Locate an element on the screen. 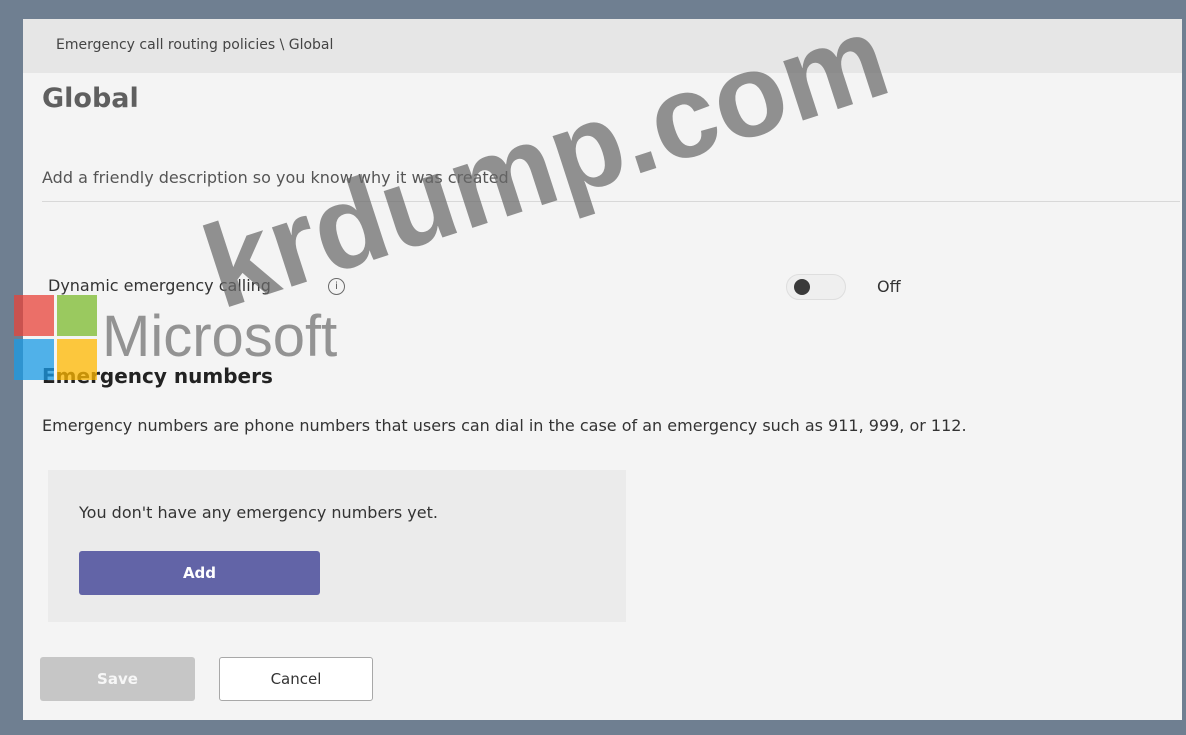  toggle-state-label: Off is located at coordinates (889, 286).